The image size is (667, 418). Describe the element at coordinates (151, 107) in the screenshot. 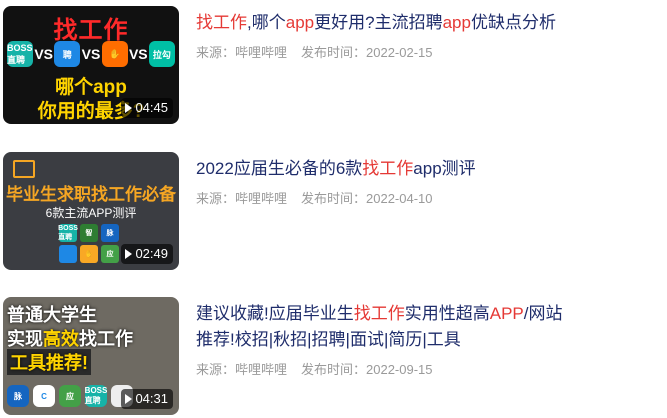

I see `duration-text: 04:45` at that location.